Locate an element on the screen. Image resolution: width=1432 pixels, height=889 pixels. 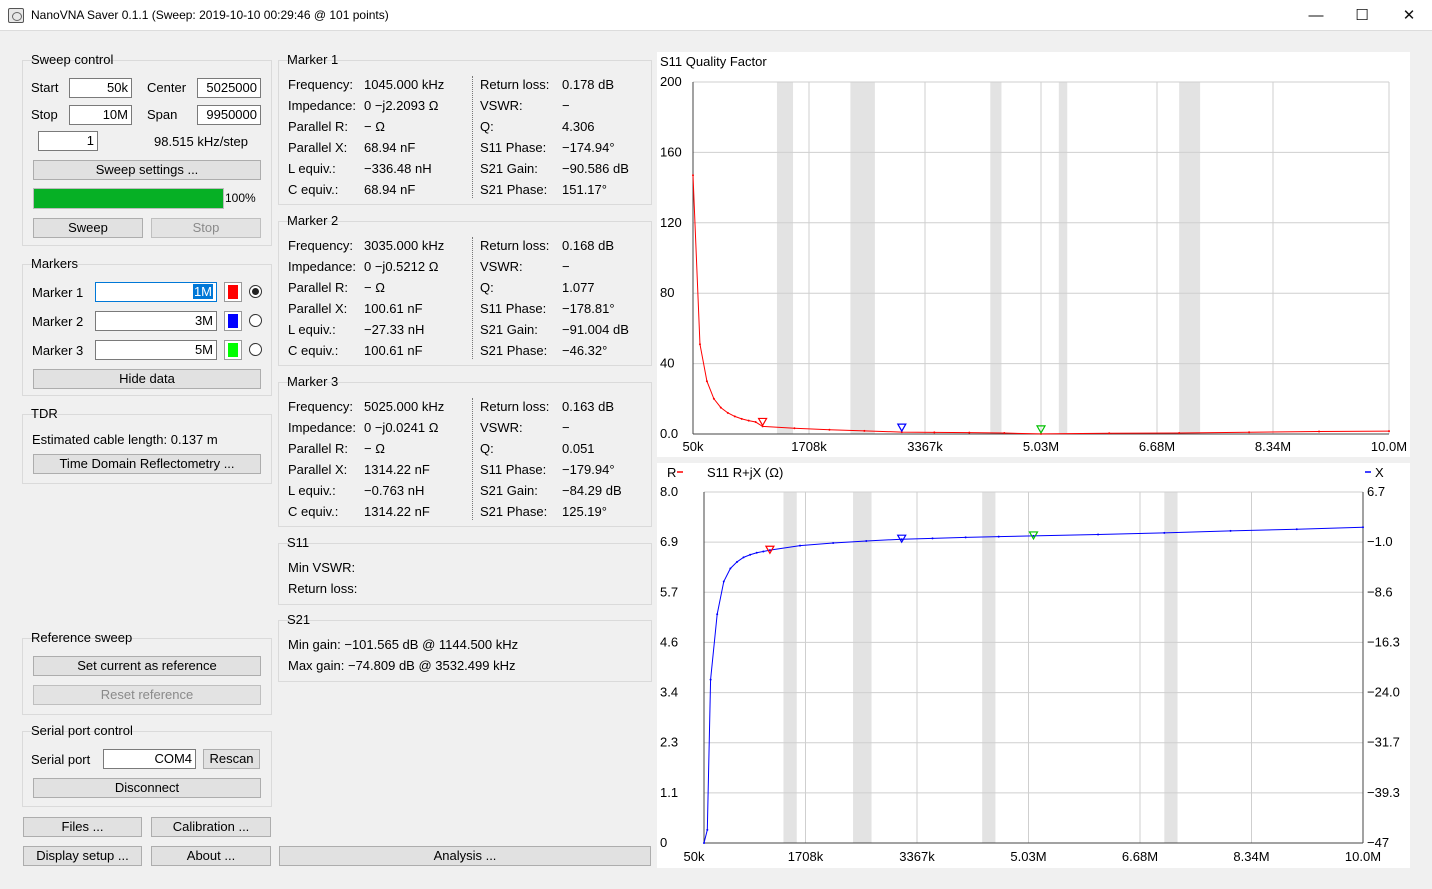
detail-value: 1.077 is located at coordinates (578, 287).